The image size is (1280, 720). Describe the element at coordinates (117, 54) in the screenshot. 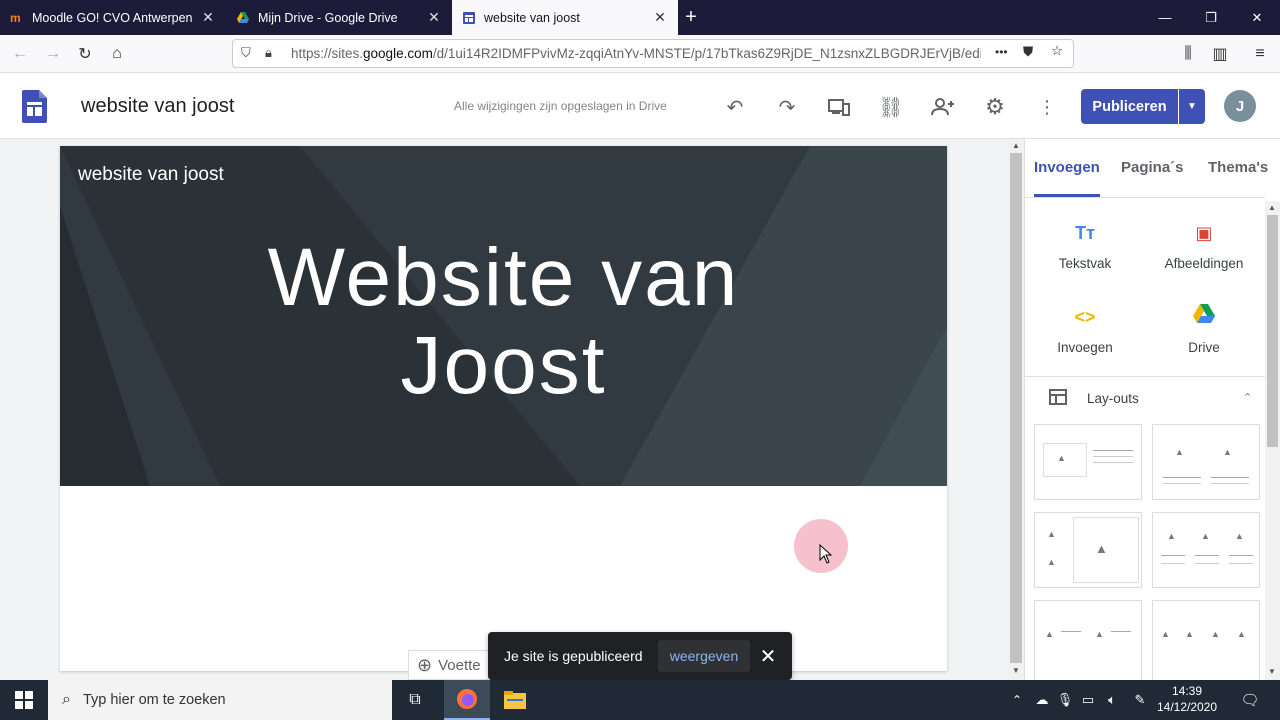

I see `home-icon: ⌂` at that location.